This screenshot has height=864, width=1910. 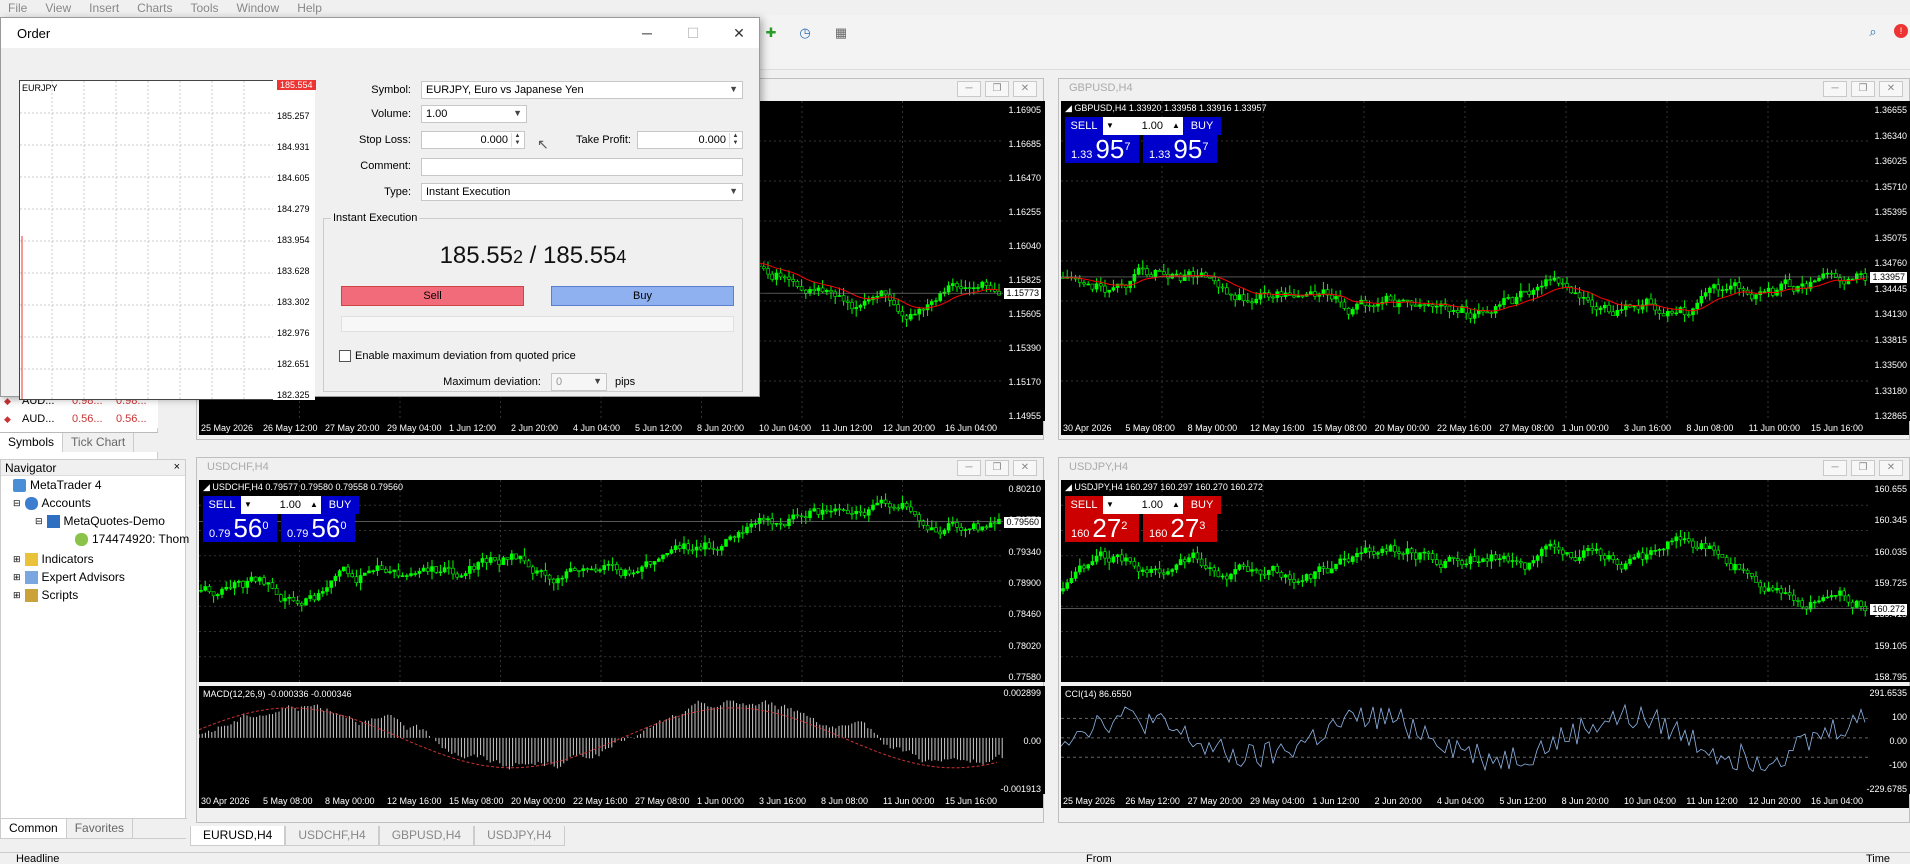 What do you see at coordinates (238, 836) in the screenshot?
I see `tab-eurusd: EURUSD,H4` at bounding box center [238, 836].